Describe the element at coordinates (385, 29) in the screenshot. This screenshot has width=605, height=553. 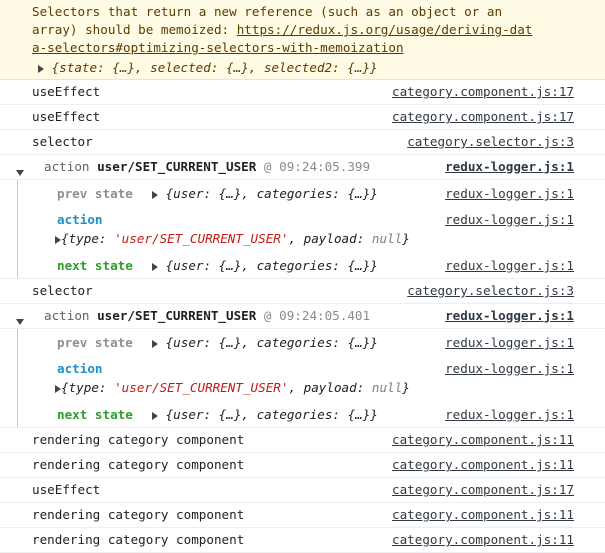
I see `docs-link-part1: https://redux.js.org/usage/deriving-dat` at that location.